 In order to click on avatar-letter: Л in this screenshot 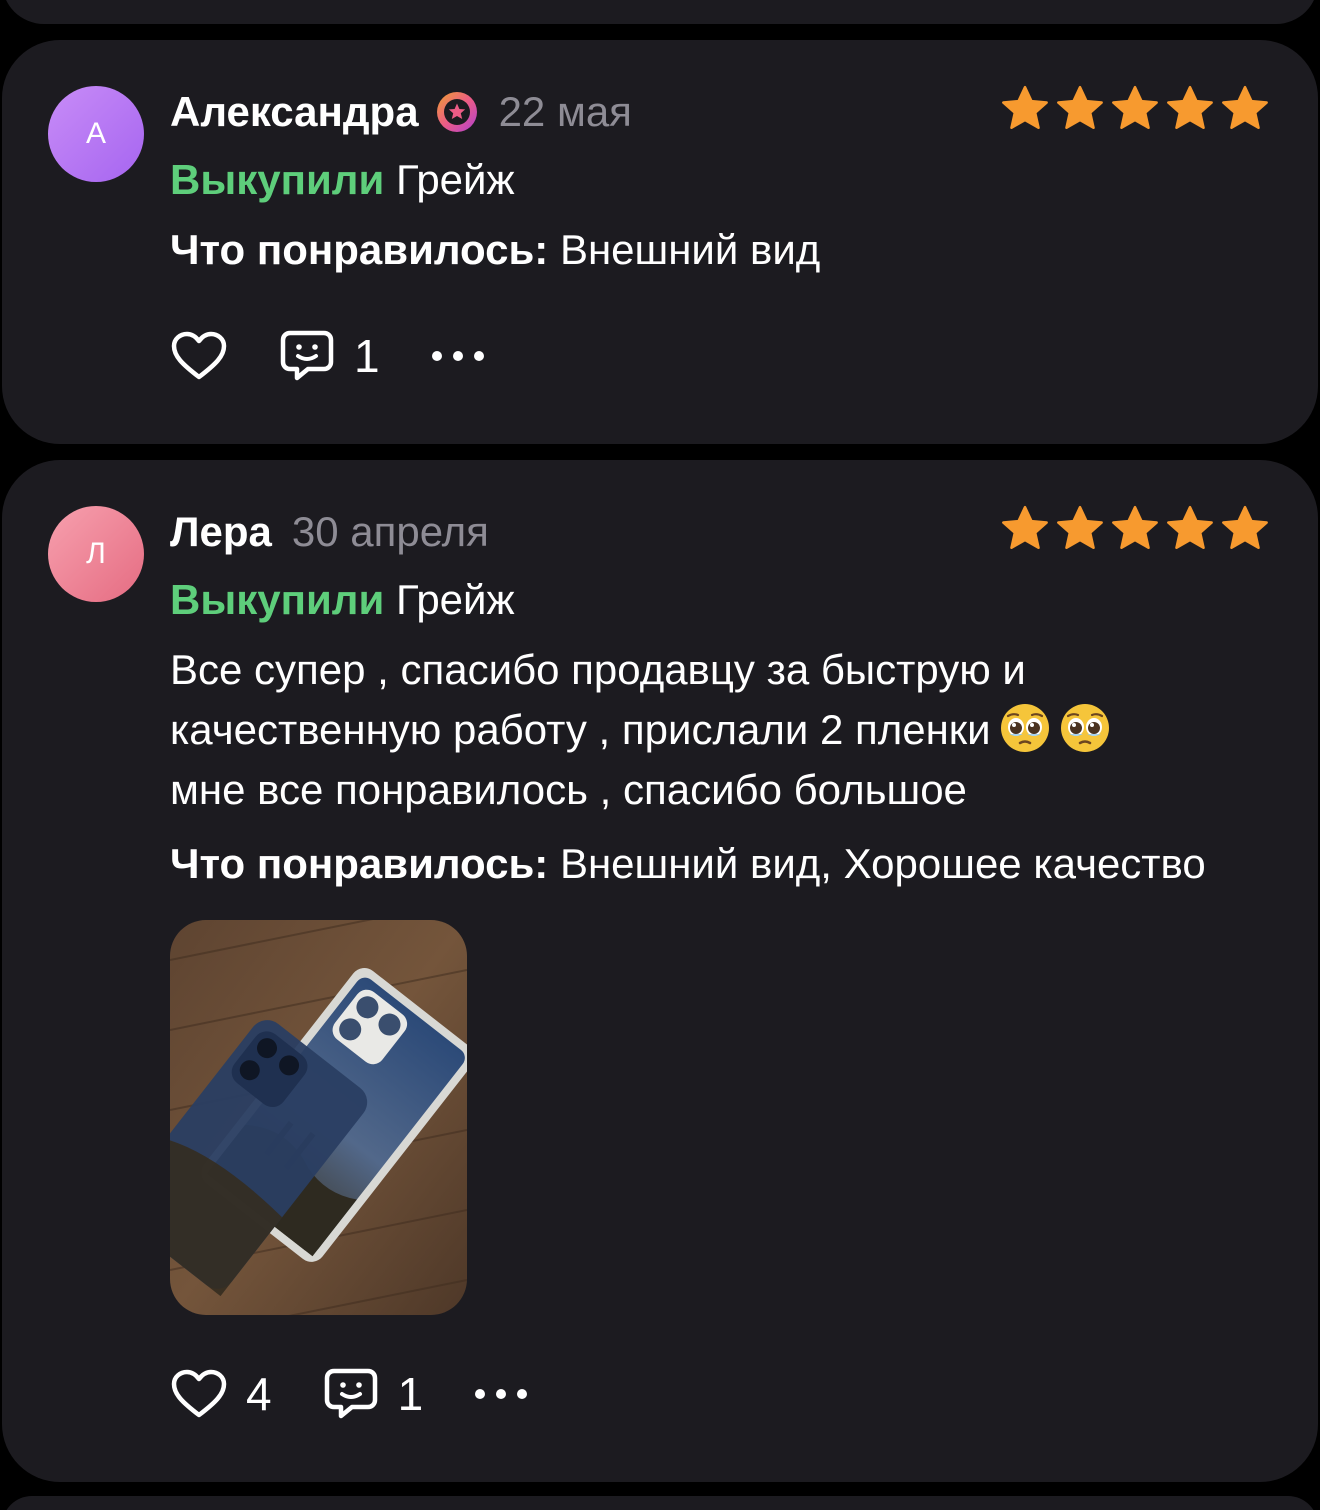, I will do `click(96, 553)`.